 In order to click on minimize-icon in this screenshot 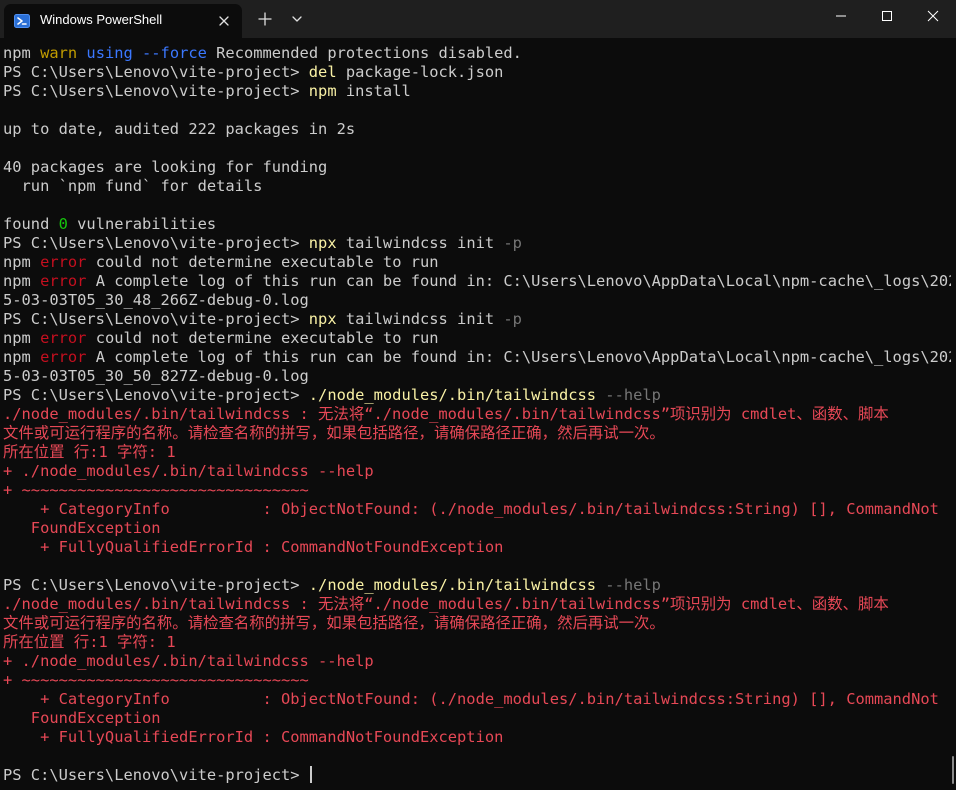, I will do `click(841, 16)`.